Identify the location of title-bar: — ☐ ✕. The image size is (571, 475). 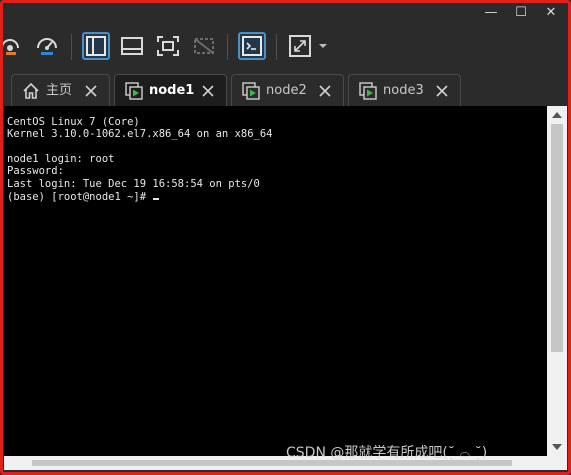
(285, 13).